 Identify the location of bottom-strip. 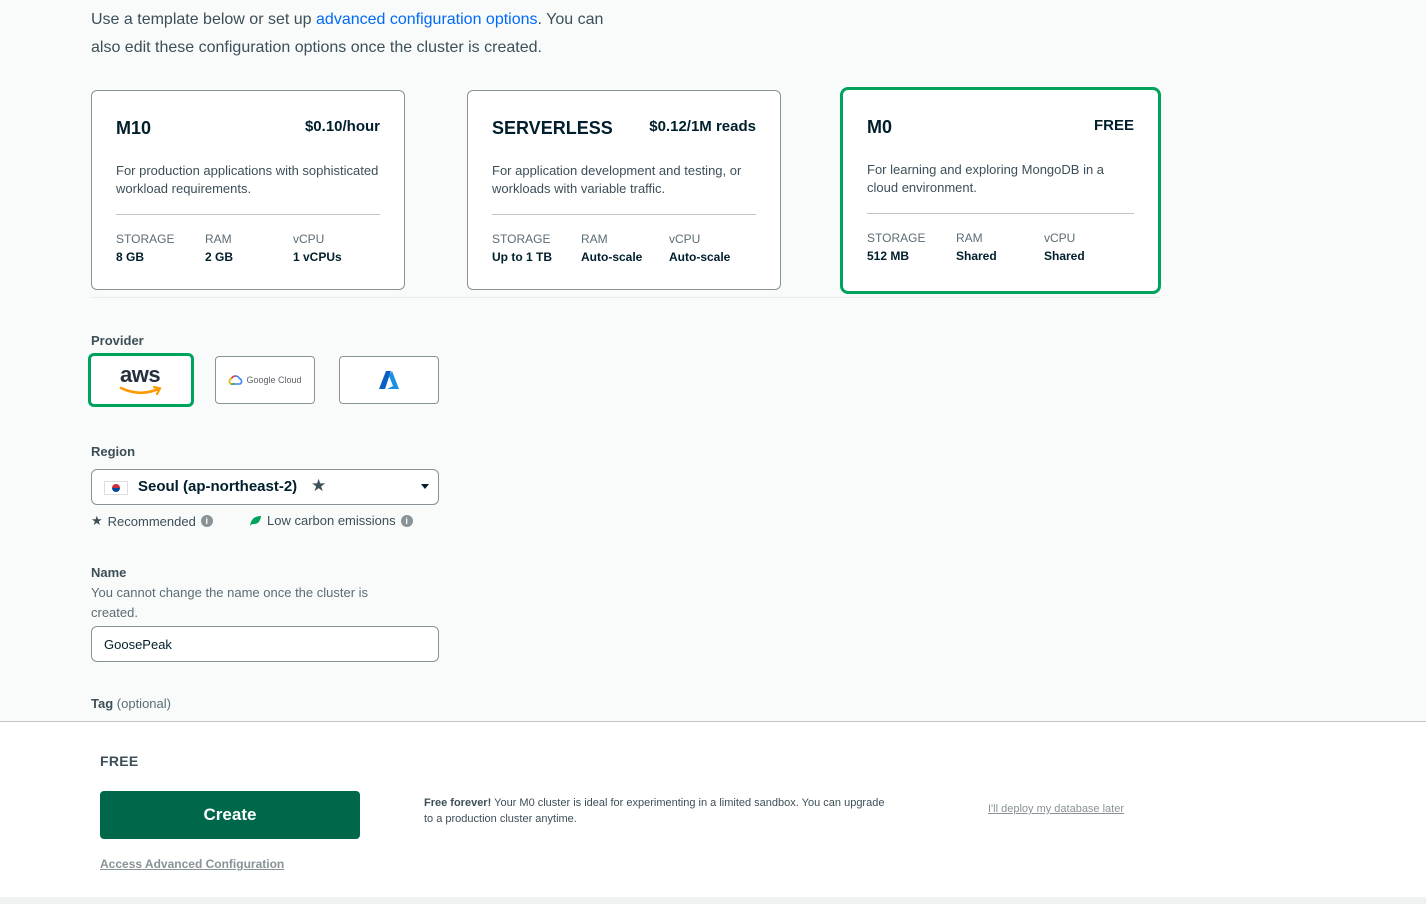
(713, 900).